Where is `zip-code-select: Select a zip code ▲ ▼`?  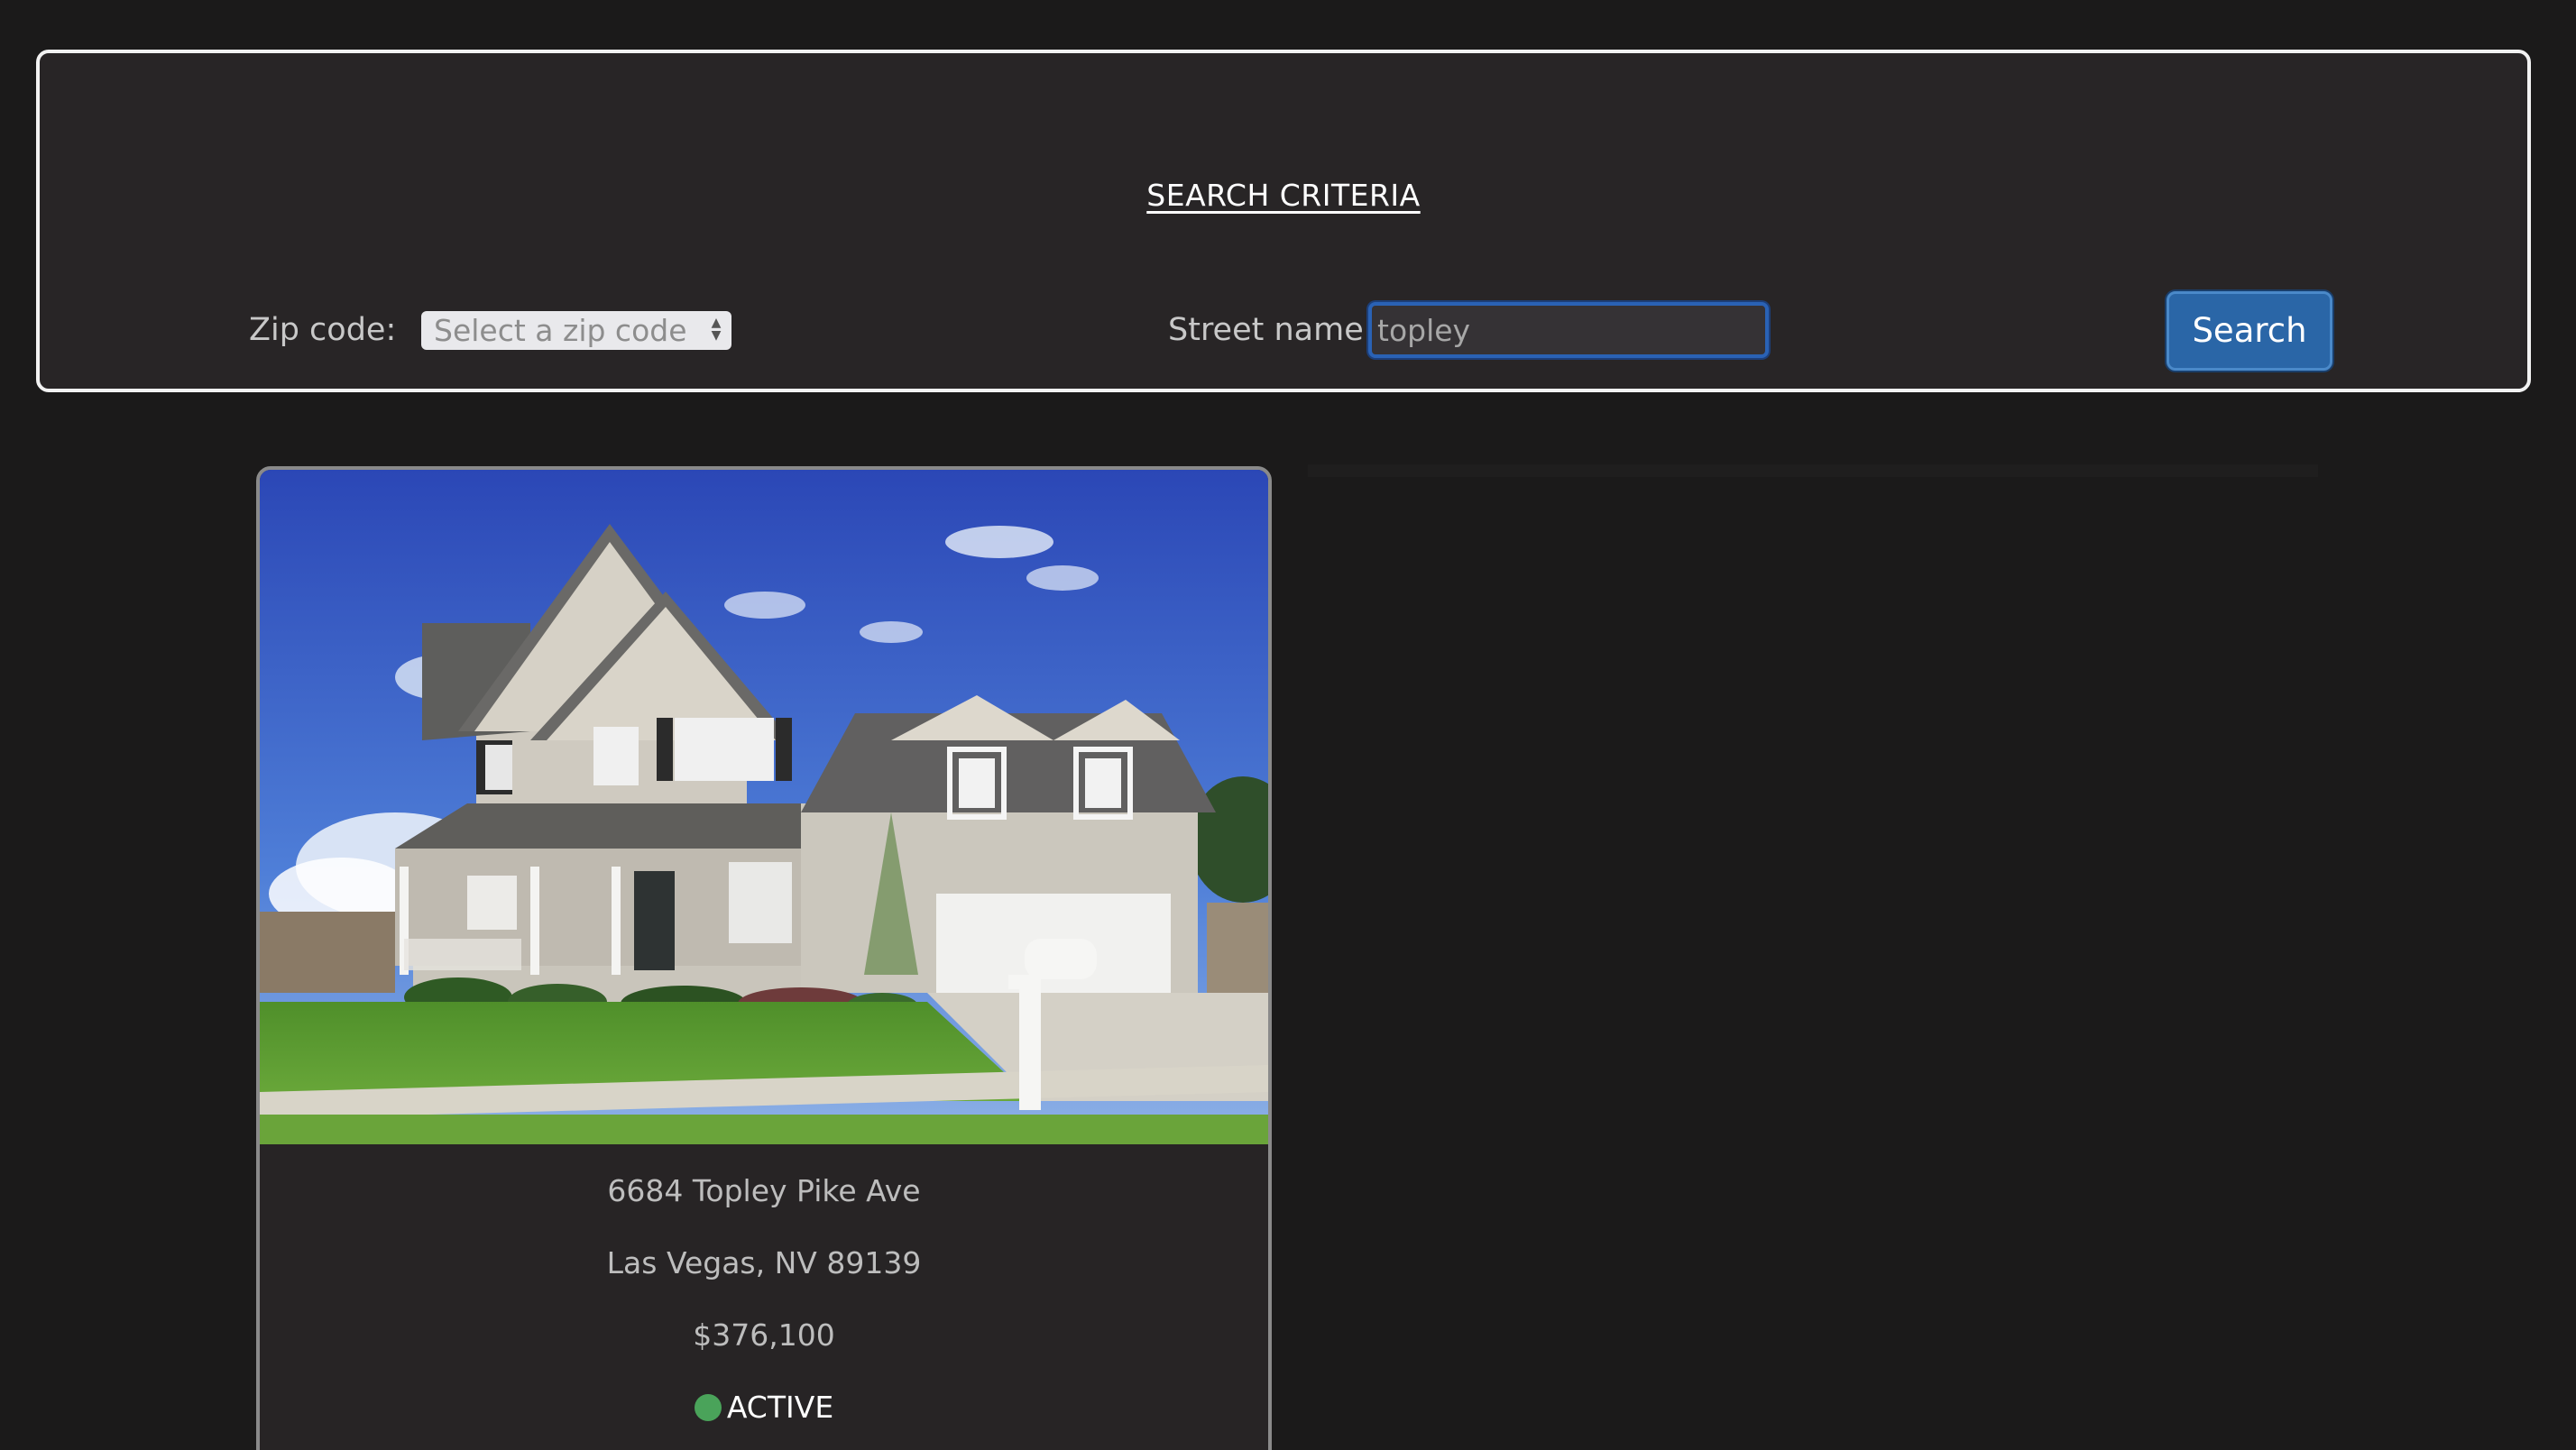
zip-code-select: Select a zip code ▲ ▼ is located at coordinates (576, 330).